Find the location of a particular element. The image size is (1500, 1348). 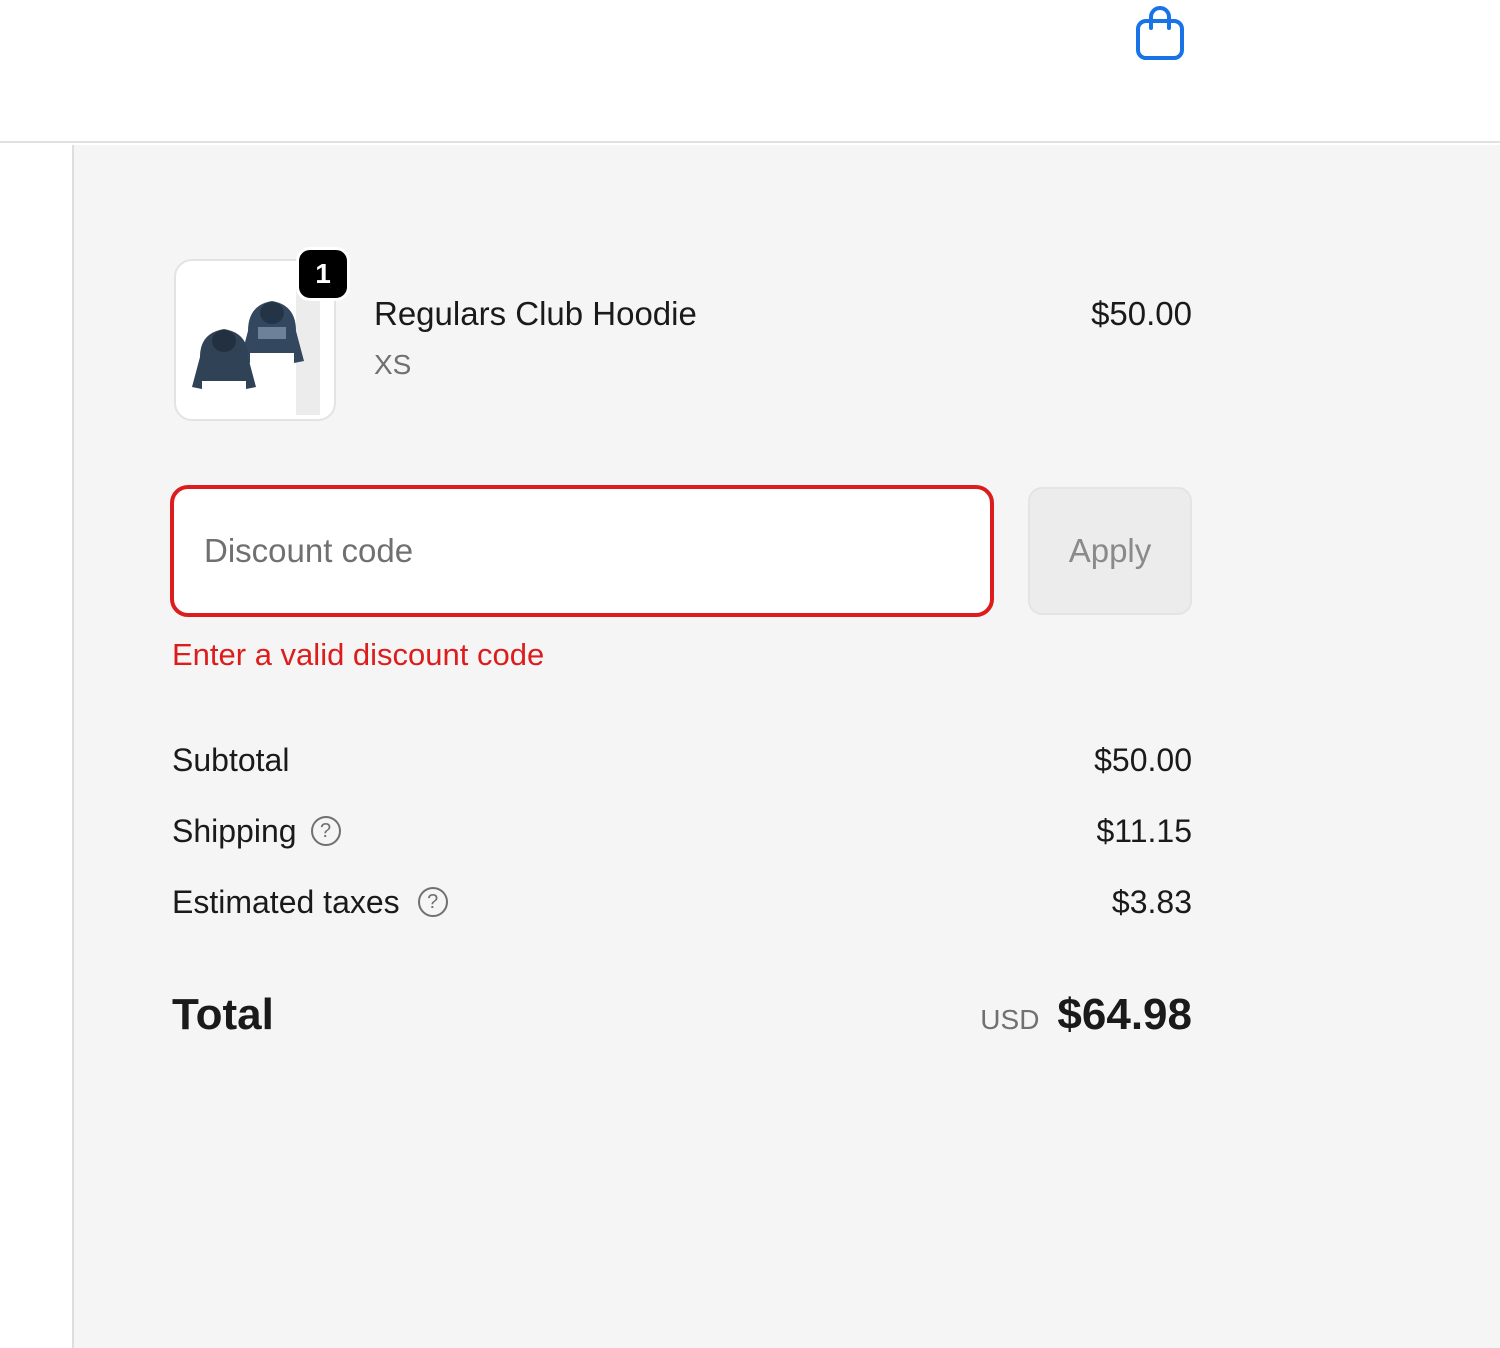

discount-error-message: Enter a valid discount code is located at coordinates (358, 654).